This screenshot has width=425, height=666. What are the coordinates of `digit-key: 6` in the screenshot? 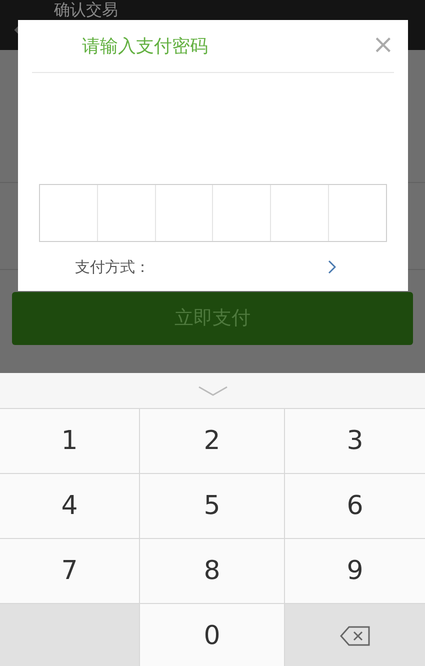 It's located at (355, 505).